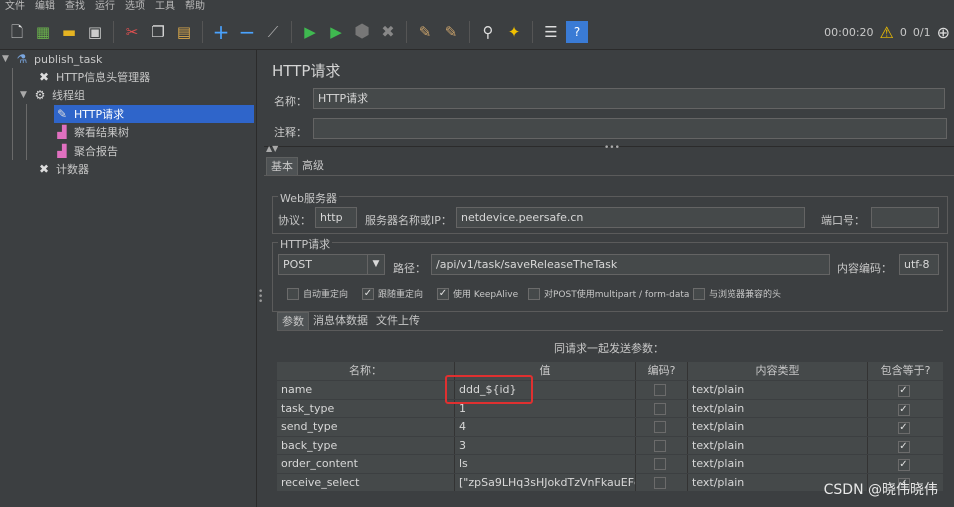  Describe the element at coordinates (629, 98) in the screenshot. I see `name-field: HTTP请求` at that location.